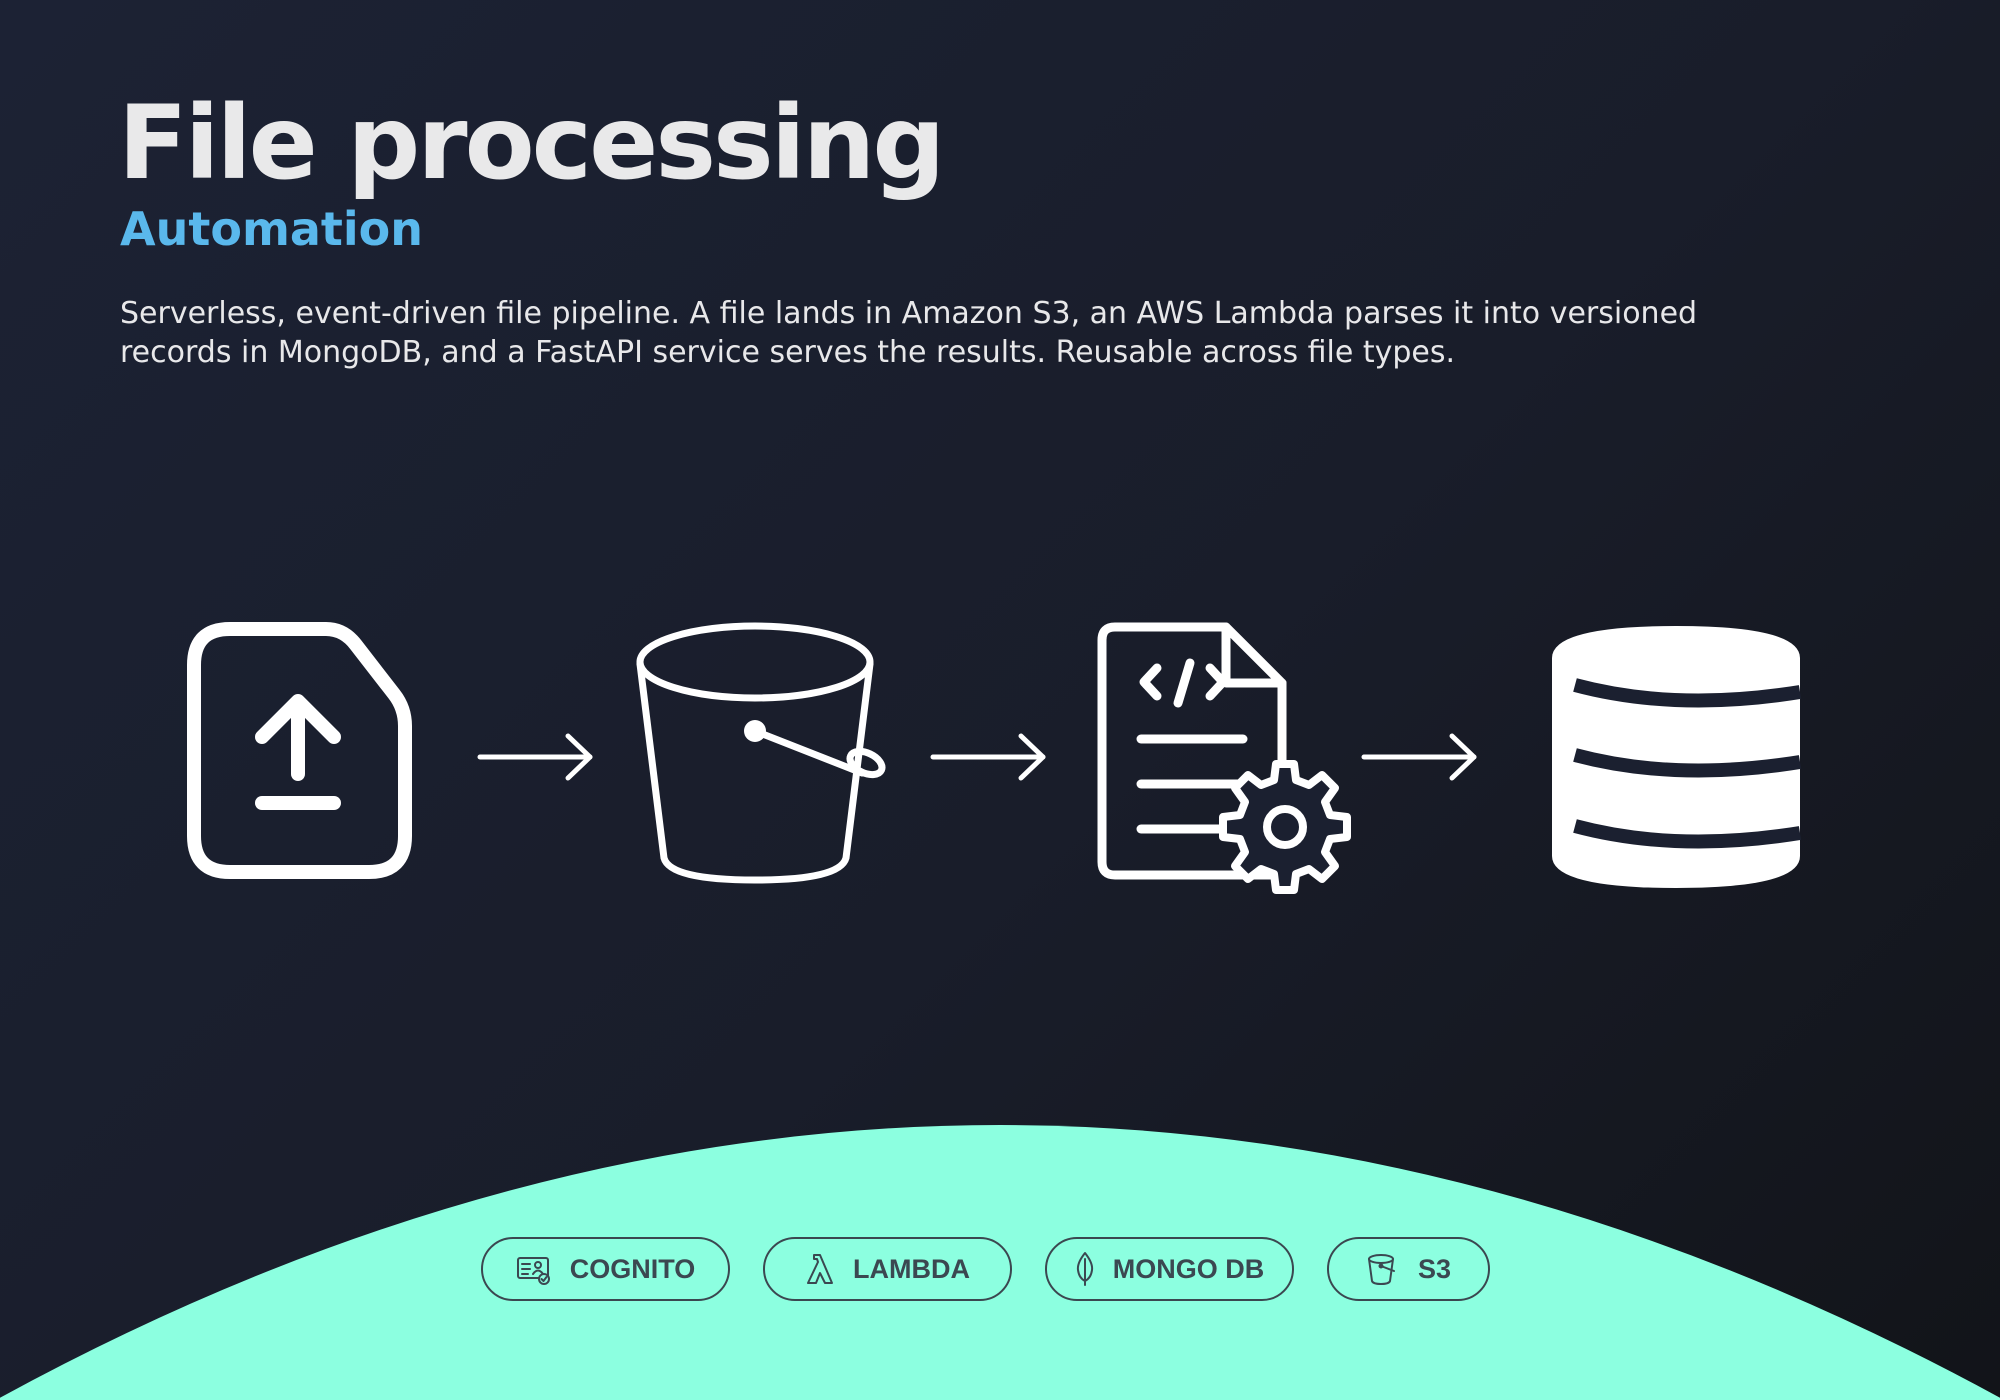 The width and height of the screenshot is (2000, 1400). Describe the element at coordinates (1677, 757) in the screenshot. I see `database-icon` at that location.